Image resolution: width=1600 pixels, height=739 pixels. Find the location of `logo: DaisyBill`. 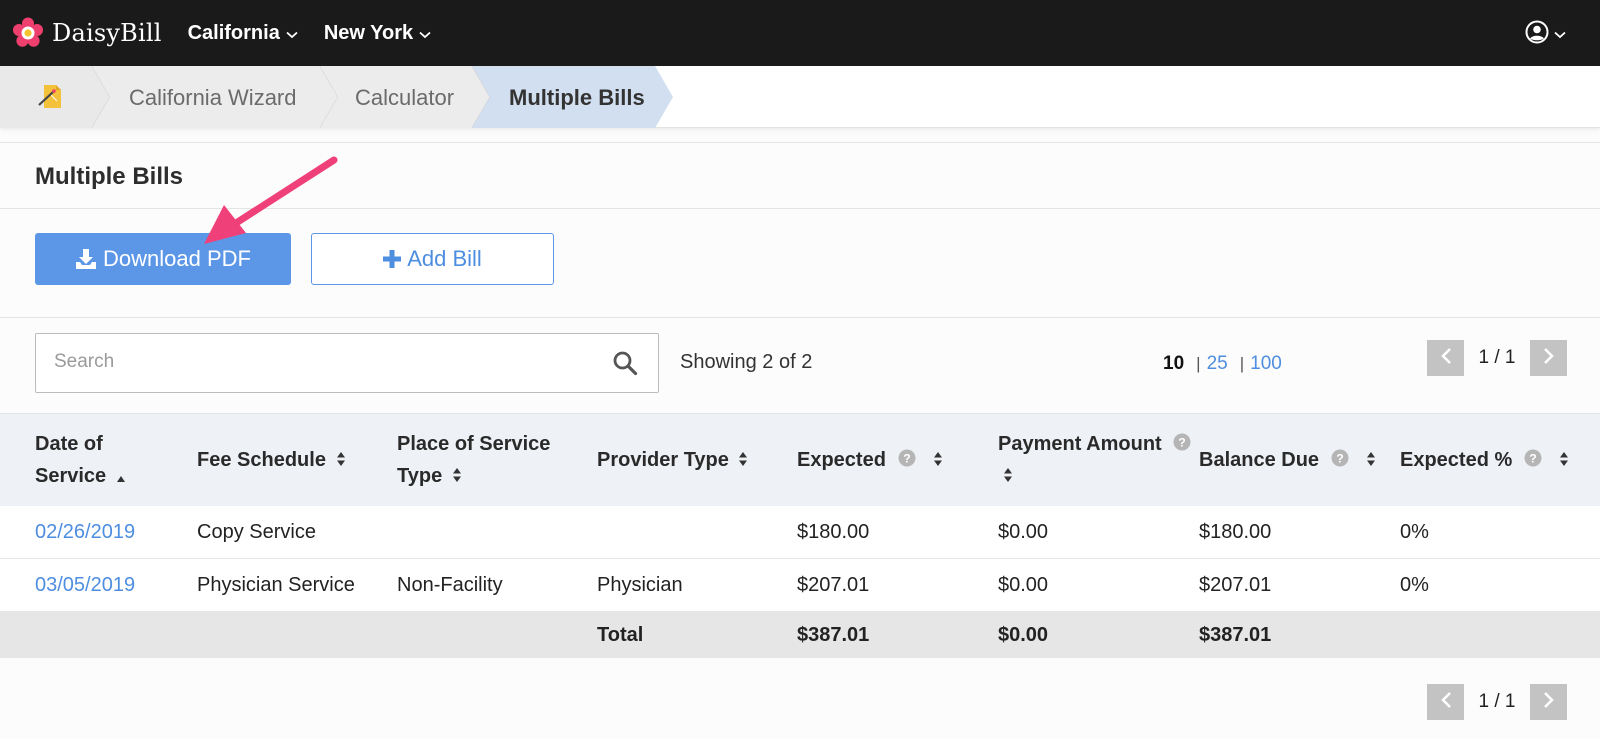

logo: DaisyBill is located at coordinates (87, 33).